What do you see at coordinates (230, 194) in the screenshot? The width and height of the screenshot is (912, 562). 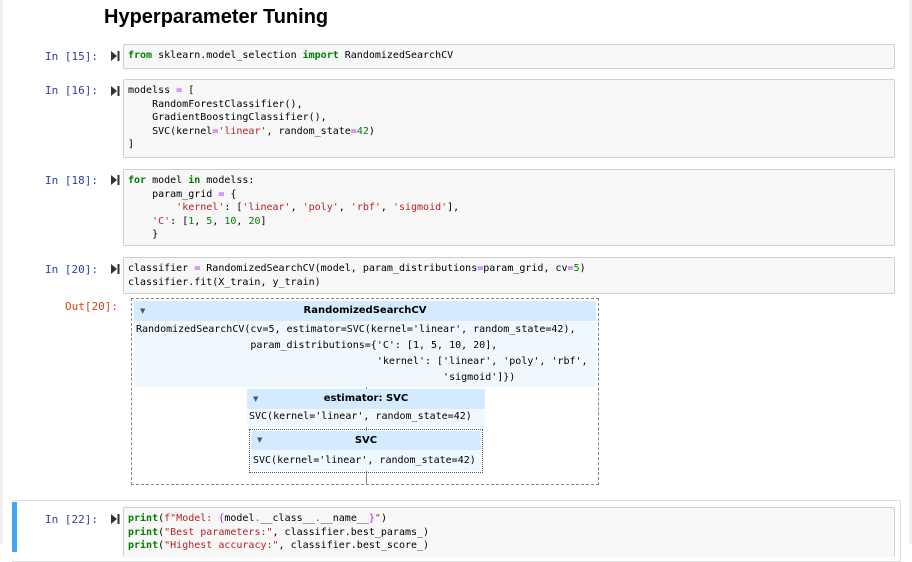 I see `code-token: {` at bounding box center [230, 194].